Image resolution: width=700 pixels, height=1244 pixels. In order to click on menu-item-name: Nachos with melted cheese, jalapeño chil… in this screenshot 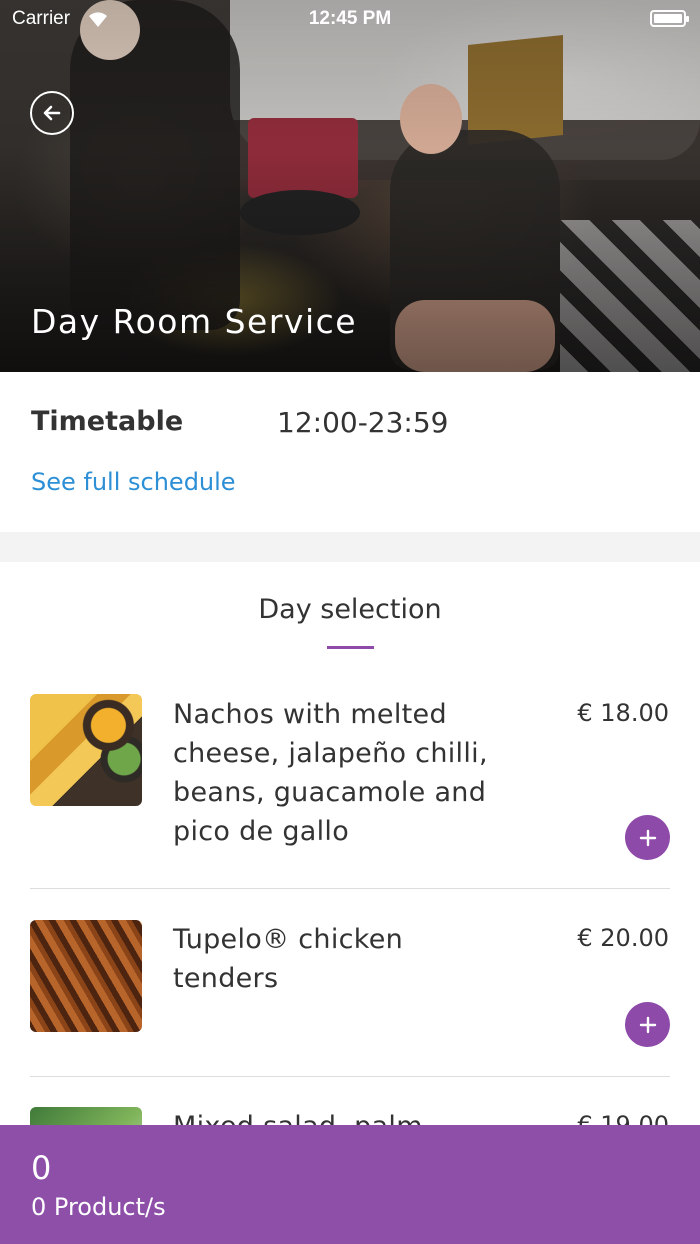, I will do `click(330, 773)`.